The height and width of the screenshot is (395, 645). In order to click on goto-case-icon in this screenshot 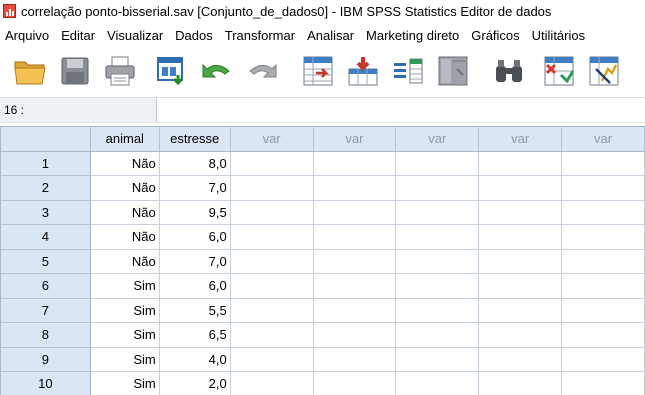, I will do `click(318, 71)`.